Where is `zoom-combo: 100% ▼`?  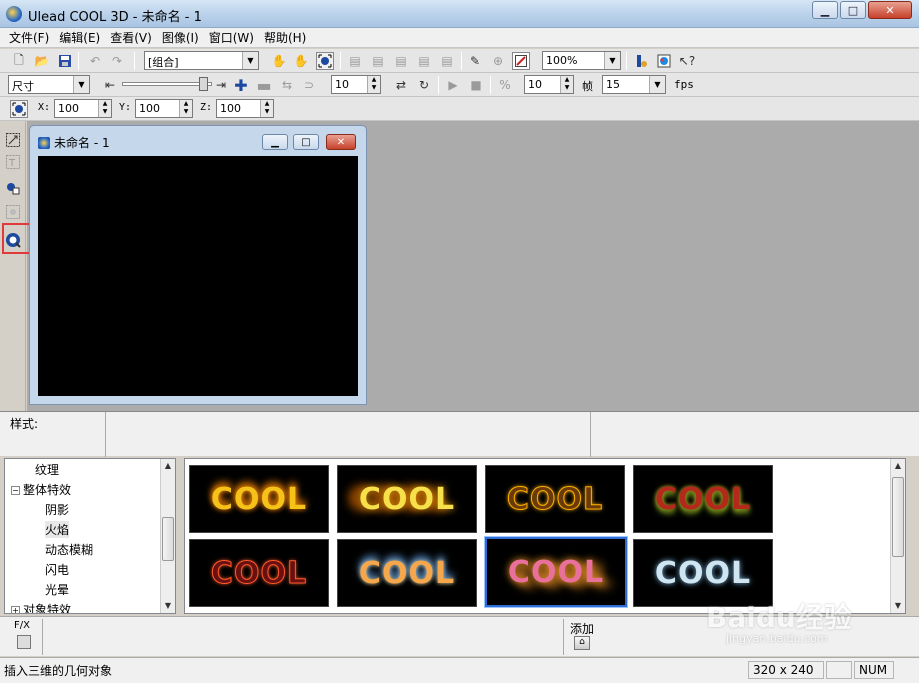 zoom-combo: 100% ▼ is located at coordinates (581, 60).